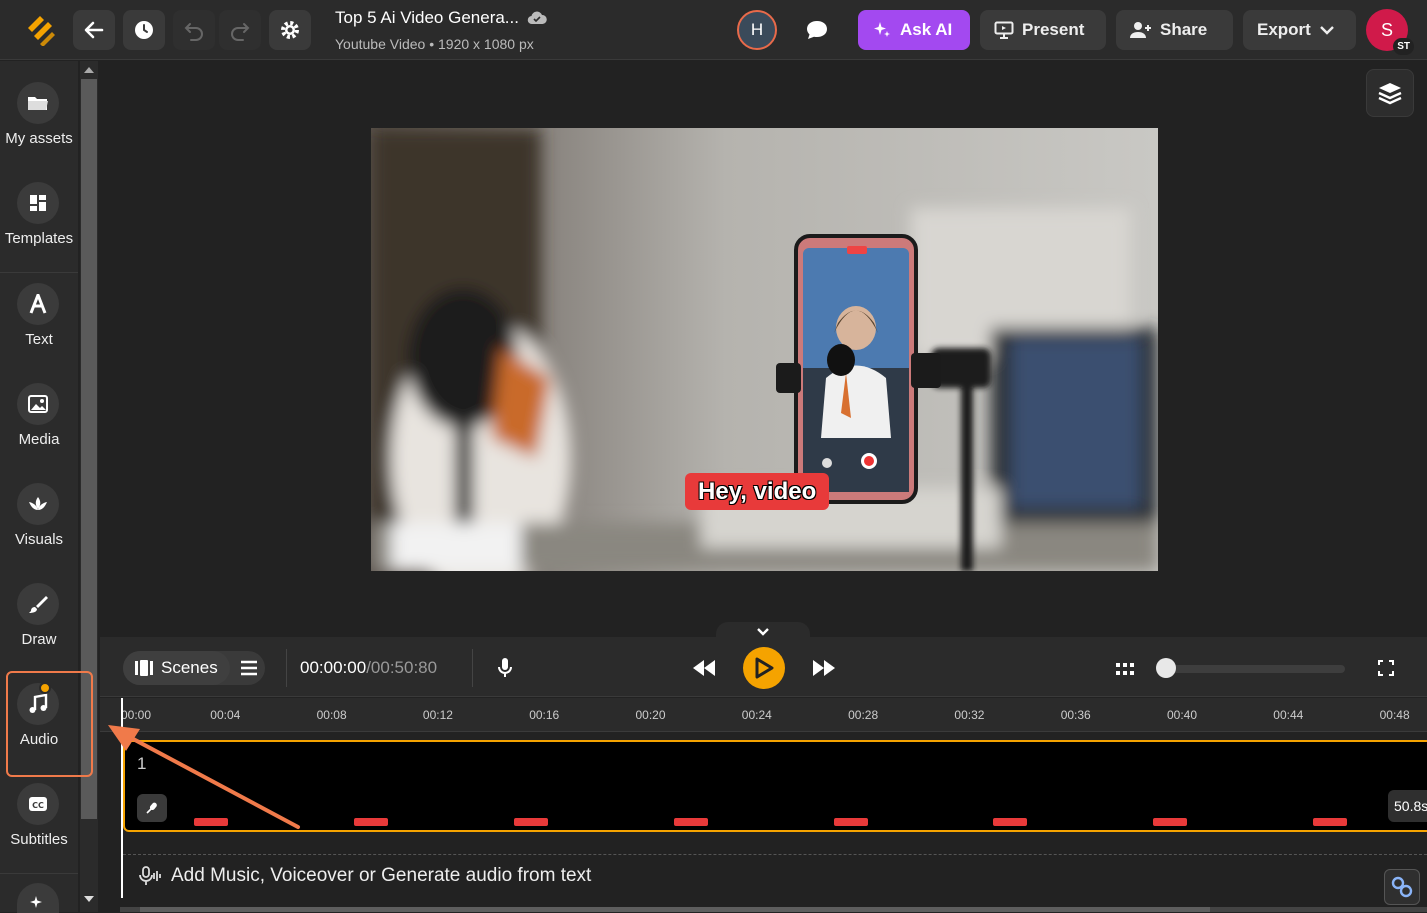  Describe the element at coordinates (1250, 668) in the screenshot. I see `zoom-slider` at that location.